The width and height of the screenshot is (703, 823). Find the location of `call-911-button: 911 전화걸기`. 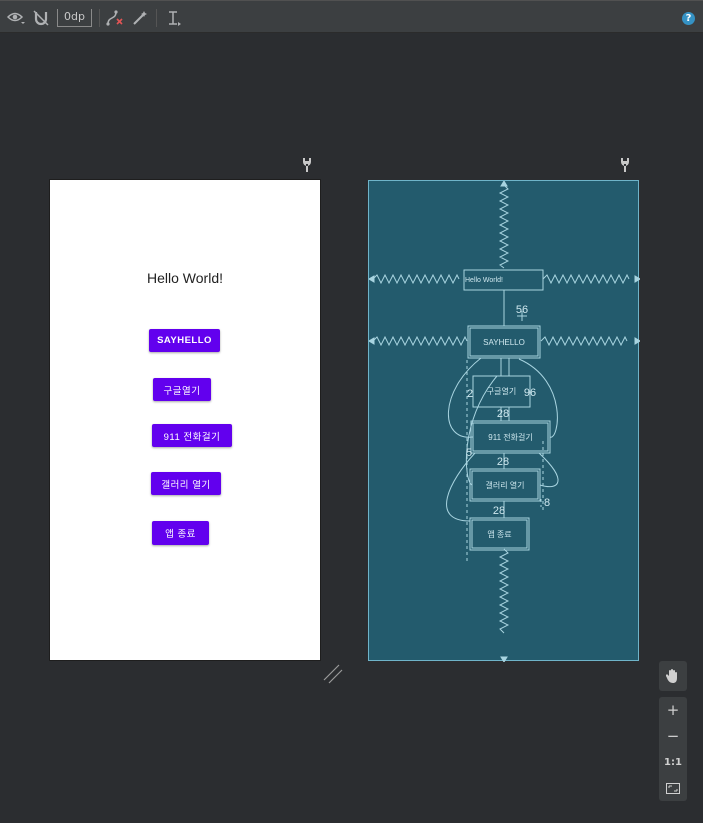

call-911-button: 911 전화걸기 is located at coordinates (192, 435).